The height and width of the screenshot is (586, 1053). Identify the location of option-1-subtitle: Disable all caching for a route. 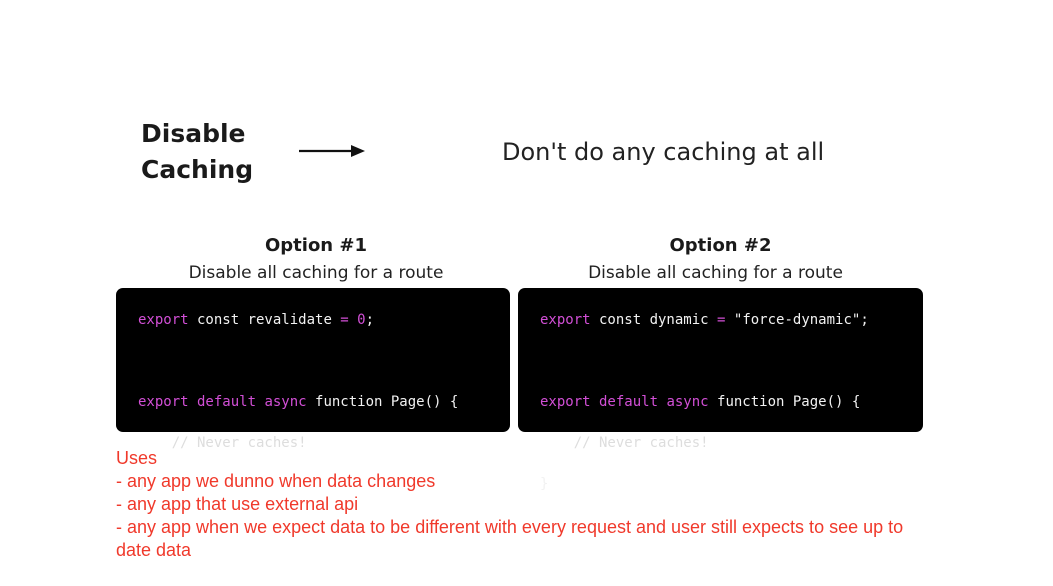
(316, 273).